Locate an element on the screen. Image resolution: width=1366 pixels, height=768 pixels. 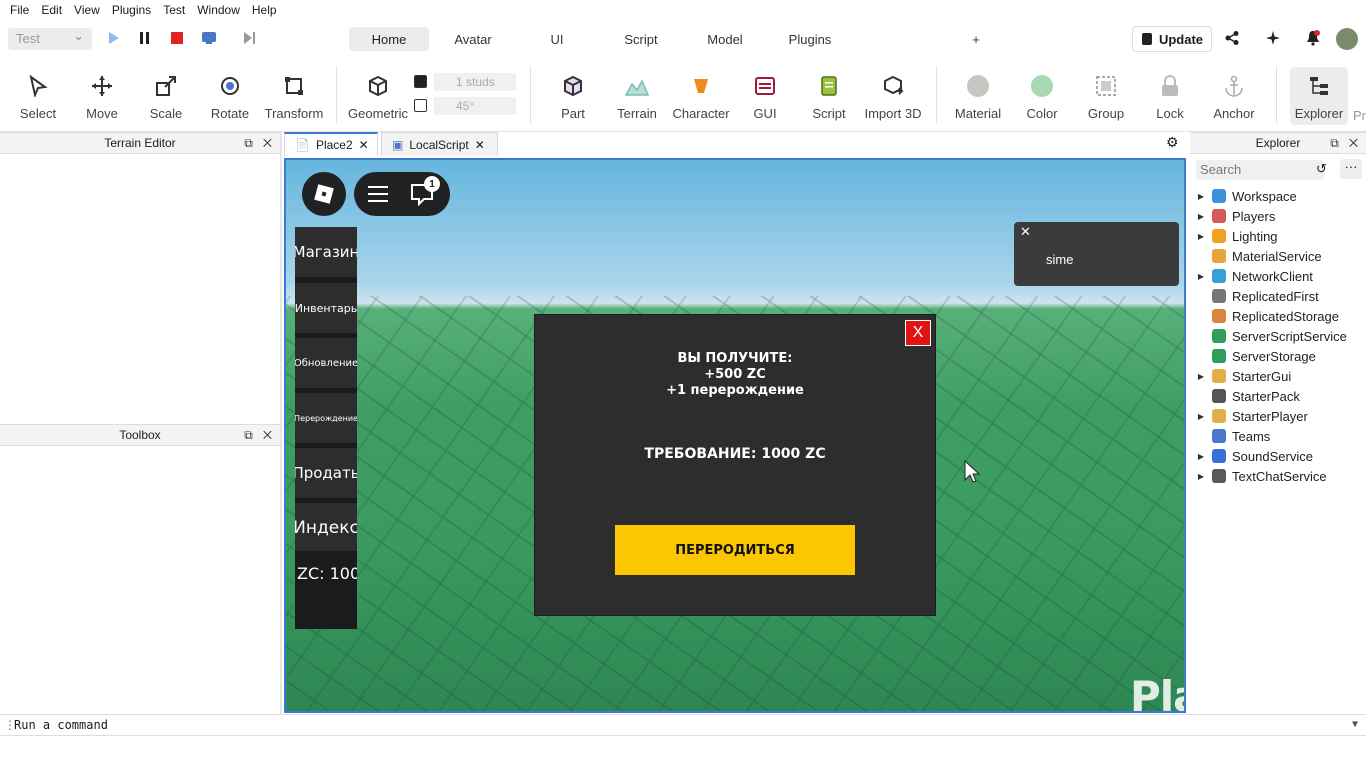
more-options-icon: ··· is located at coordinates (1351, 169).